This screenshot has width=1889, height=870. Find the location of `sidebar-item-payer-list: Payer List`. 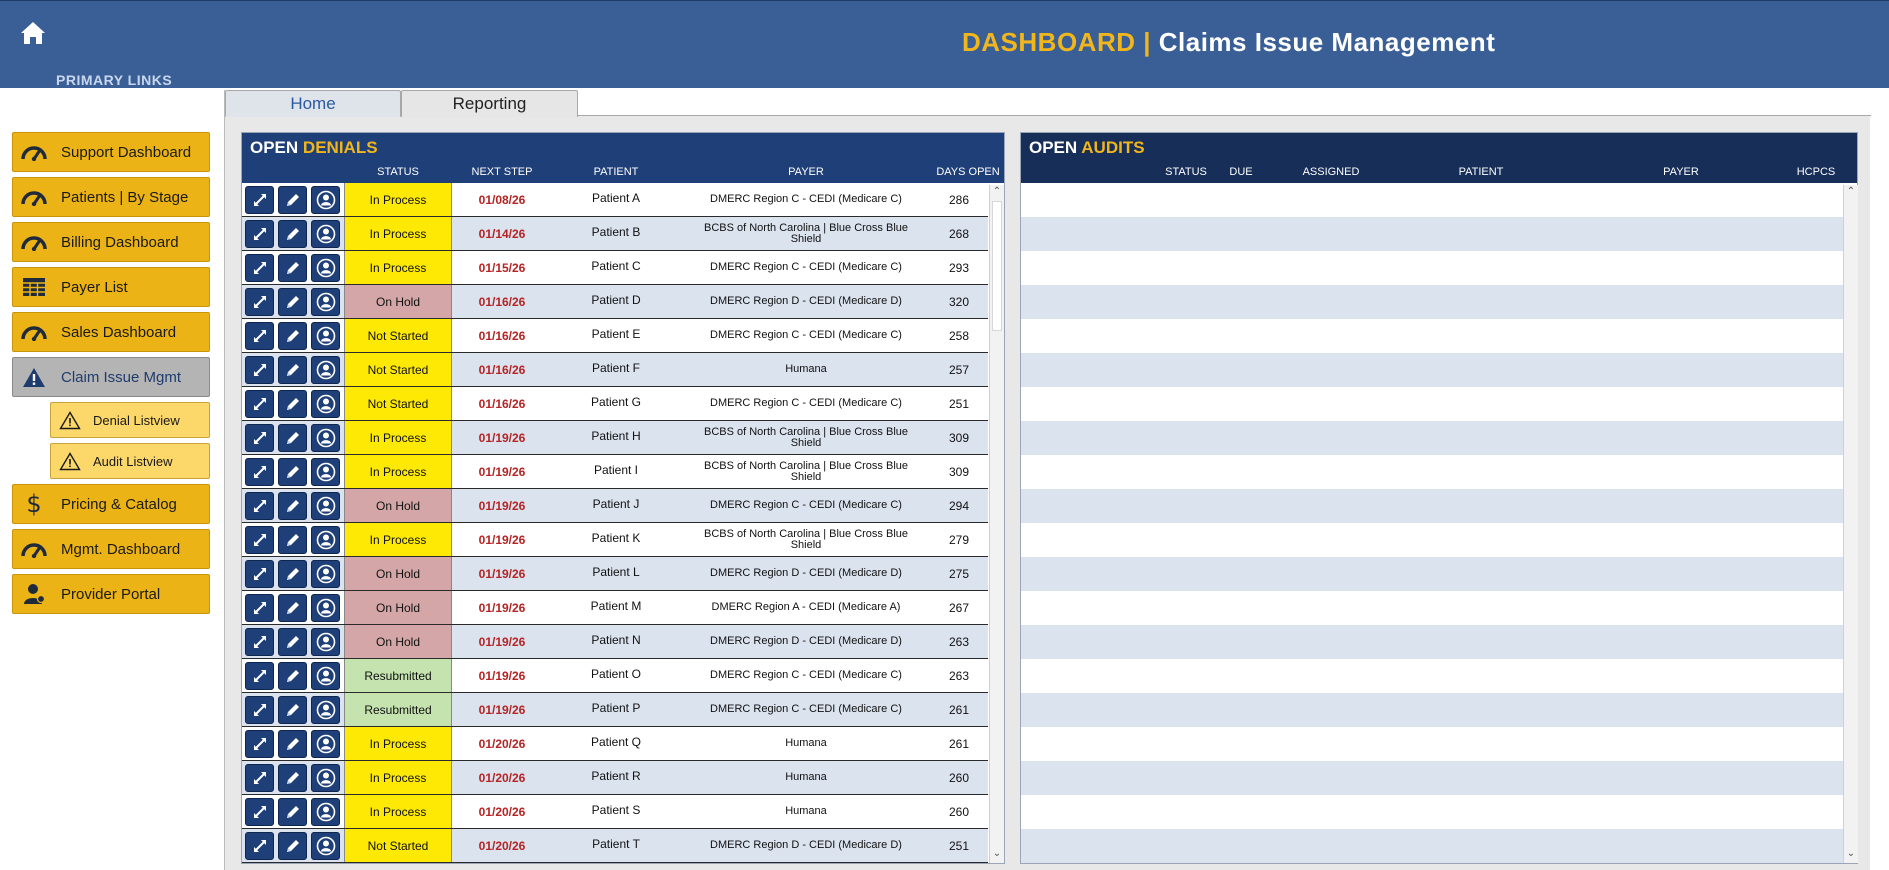

sidebar-item-payer-list: Payer List is located at coordinates (111, 287).